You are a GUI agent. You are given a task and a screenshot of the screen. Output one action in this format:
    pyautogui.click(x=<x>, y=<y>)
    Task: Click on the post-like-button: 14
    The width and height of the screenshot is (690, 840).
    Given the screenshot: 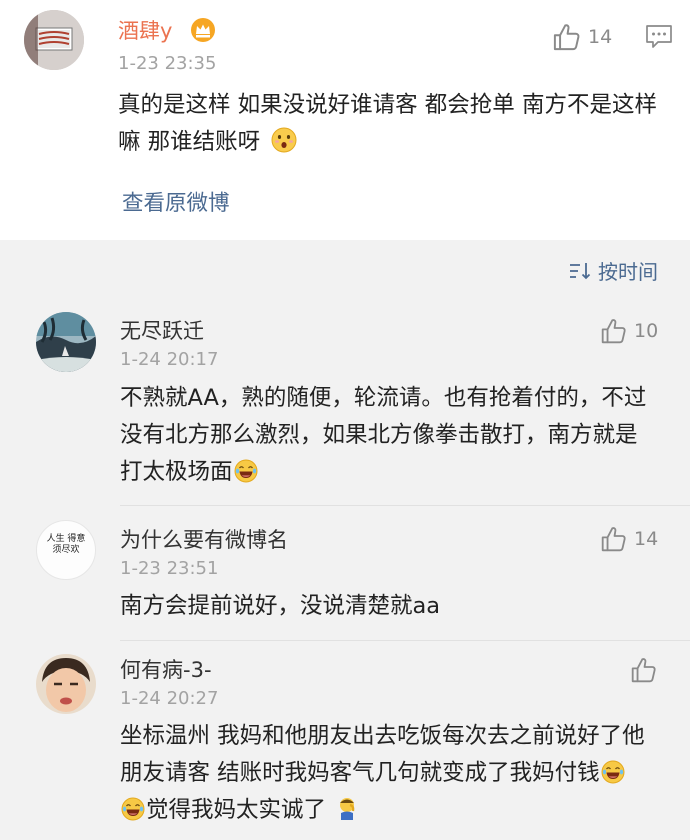 What is the action you would take?
    pyautogui.click(x=582, y=37)
    